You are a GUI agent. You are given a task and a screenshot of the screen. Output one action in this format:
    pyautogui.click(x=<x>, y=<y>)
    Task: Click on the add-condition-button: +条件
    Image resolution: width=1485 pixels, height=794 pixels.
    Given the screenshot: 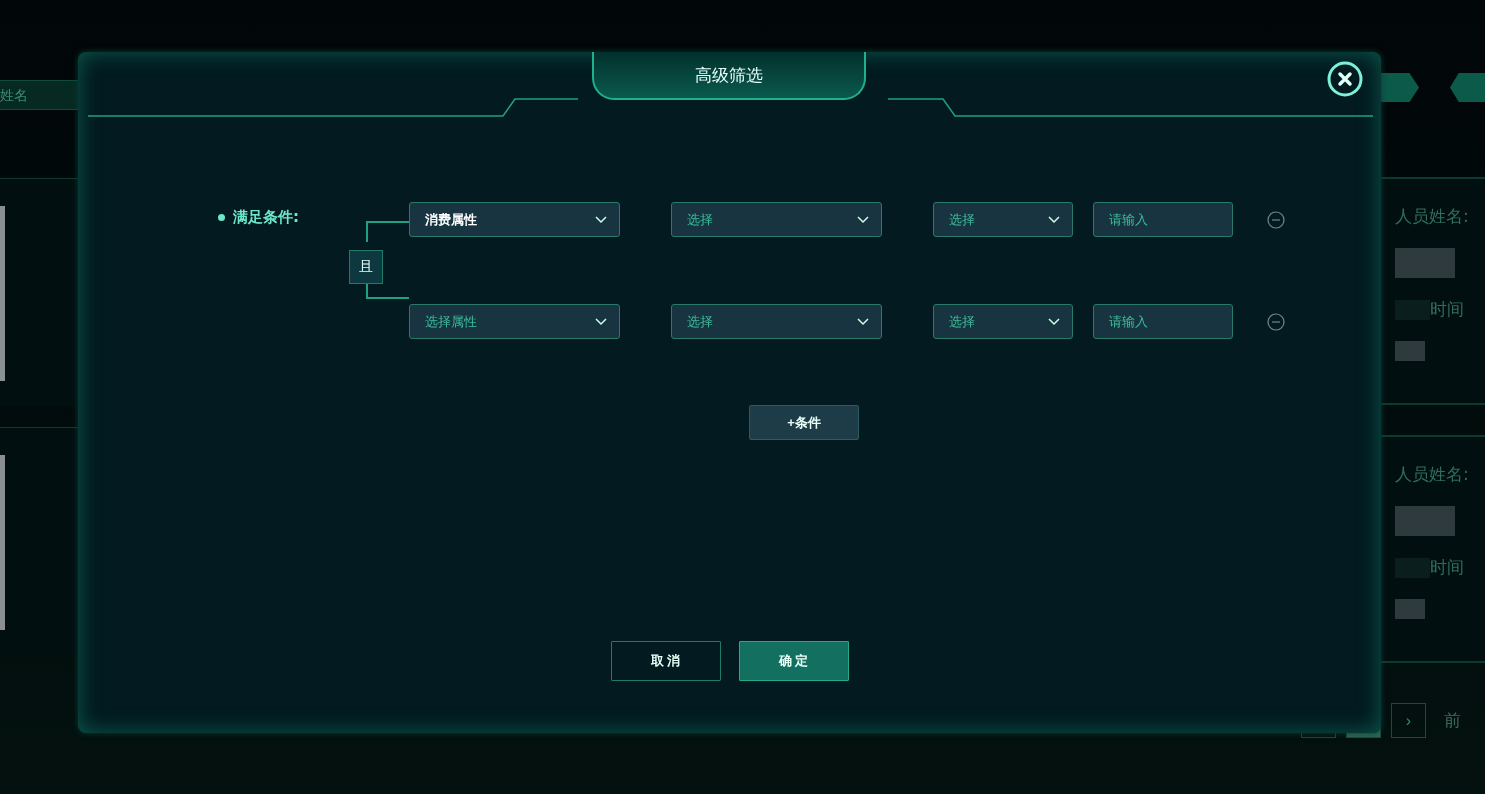 What is the action you would take?
    pyautogui.click(x=804, y=422)
    